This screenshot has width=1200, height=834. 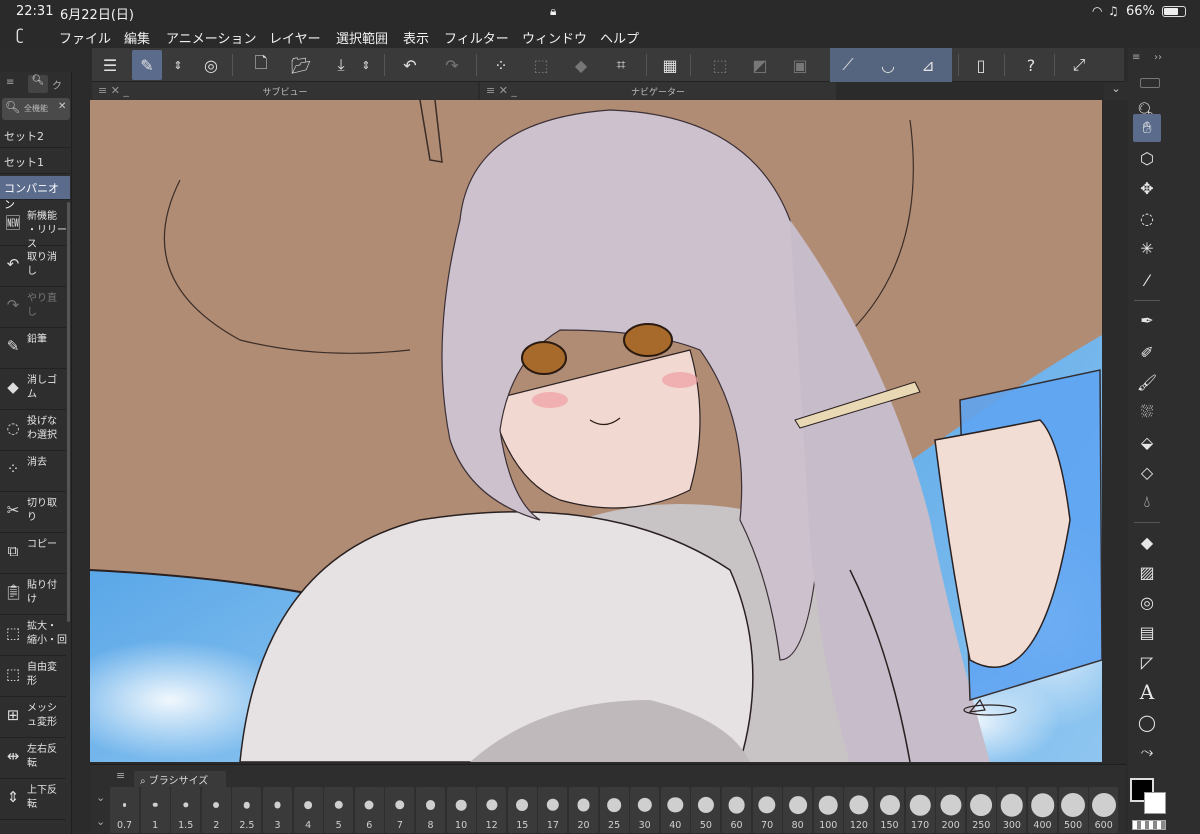 What do you see at coordinates (1147, 542) in the screenshot?
I see `fill-icon: ◆` at bounding box center [1147, 542].